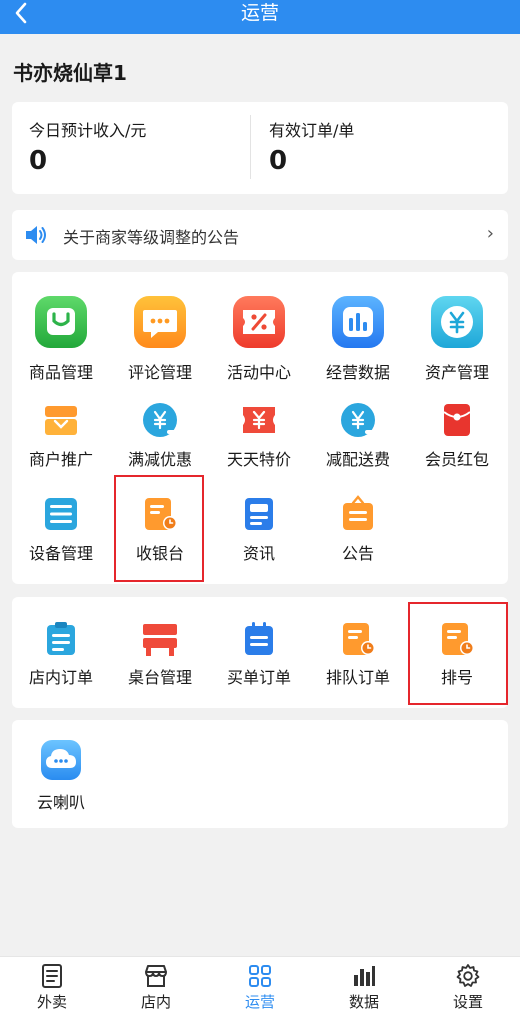 The image size is (520, 1024). Describe the element at coordinates (156, 990) in the screenshot. I see `tab-in-store: 店内` at that location.